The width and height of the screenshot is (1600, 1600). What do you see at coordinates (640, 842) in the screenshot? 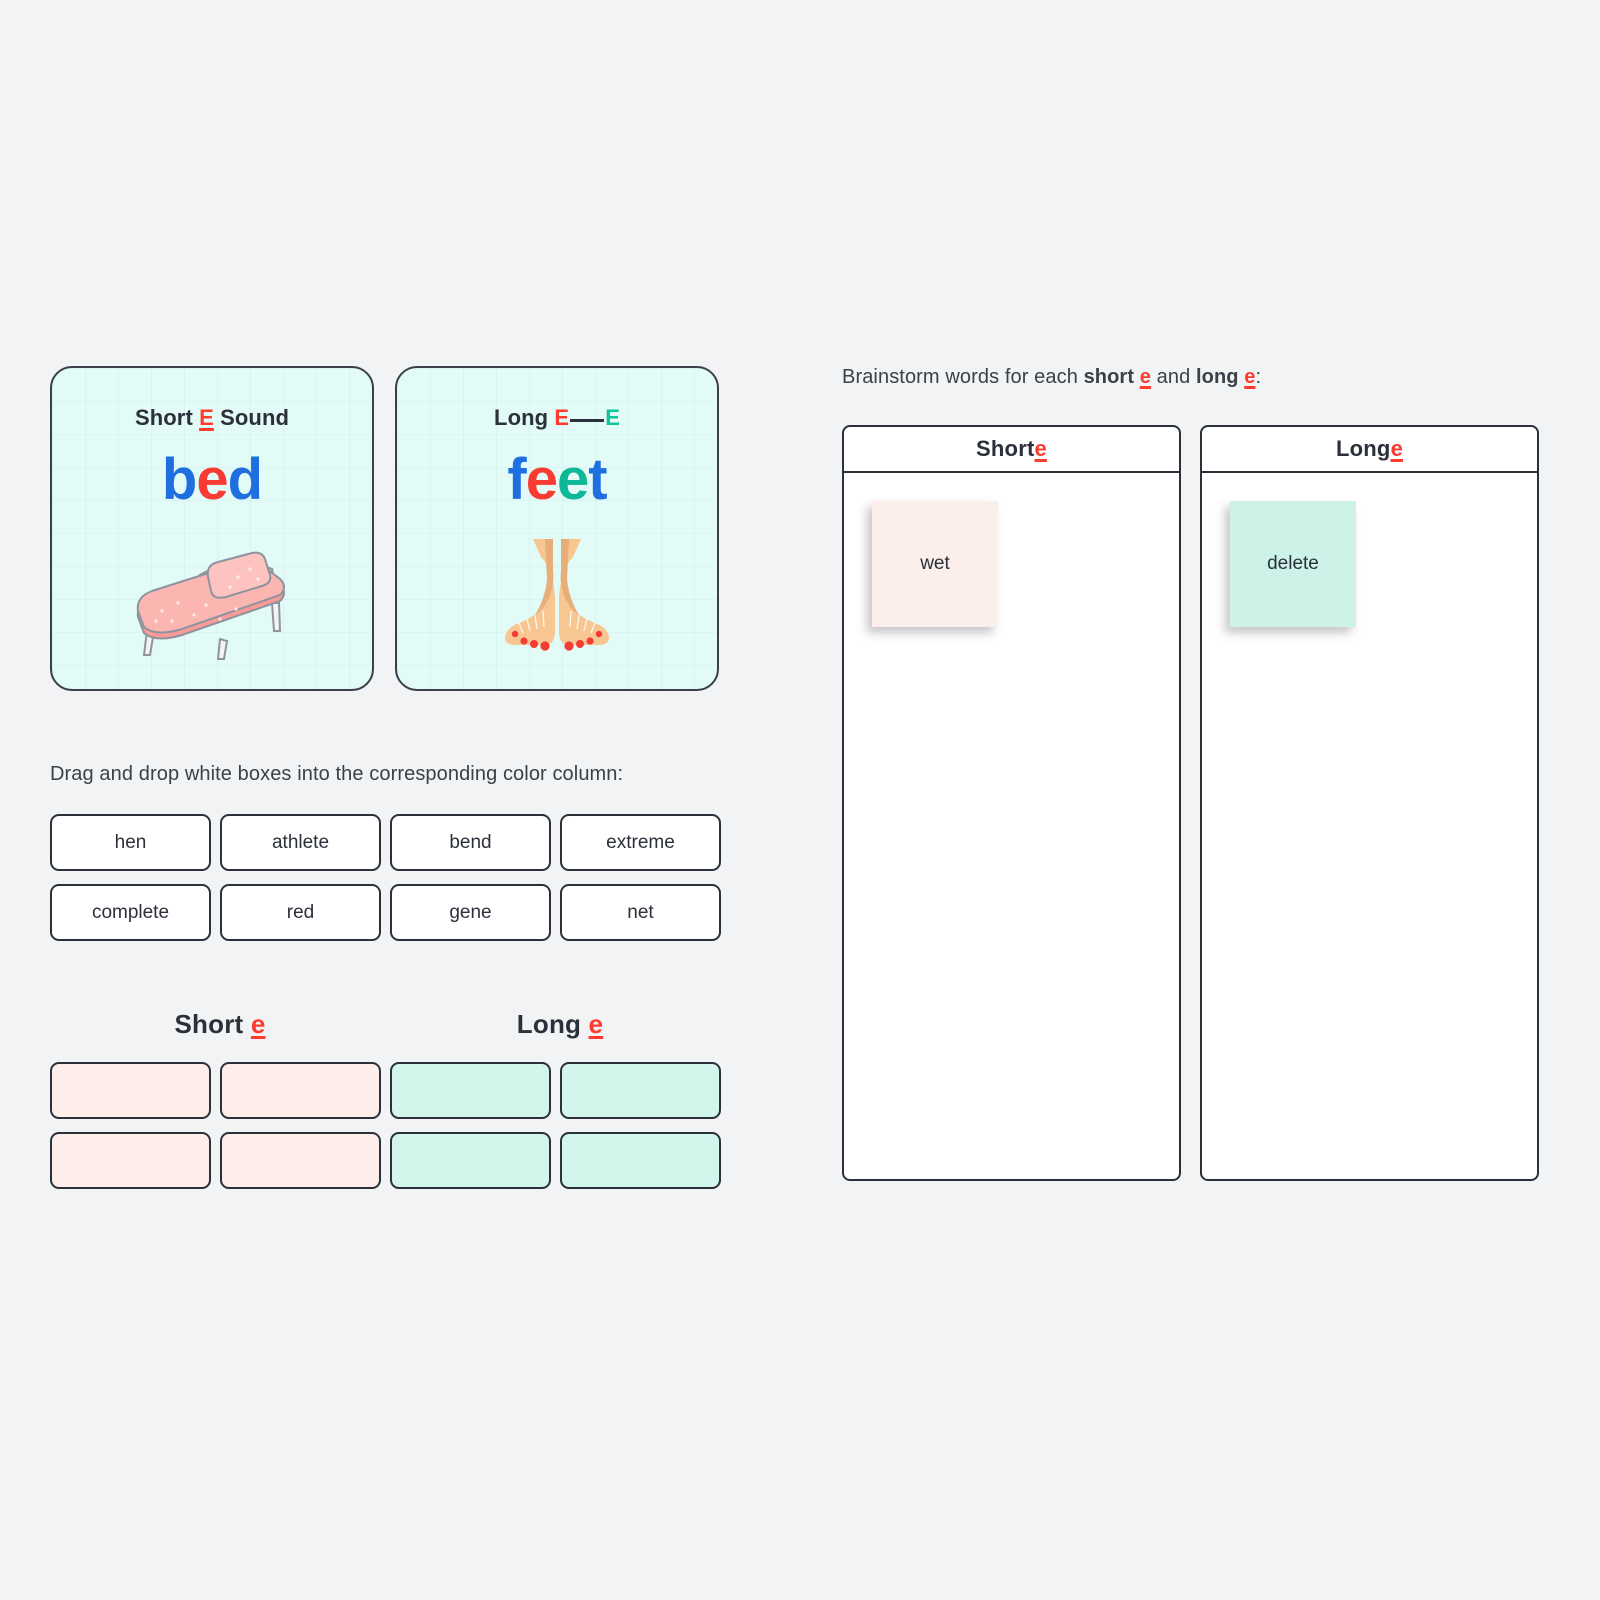
I see `word-chip-extreme: extreme` at bounding box center [640, 842].